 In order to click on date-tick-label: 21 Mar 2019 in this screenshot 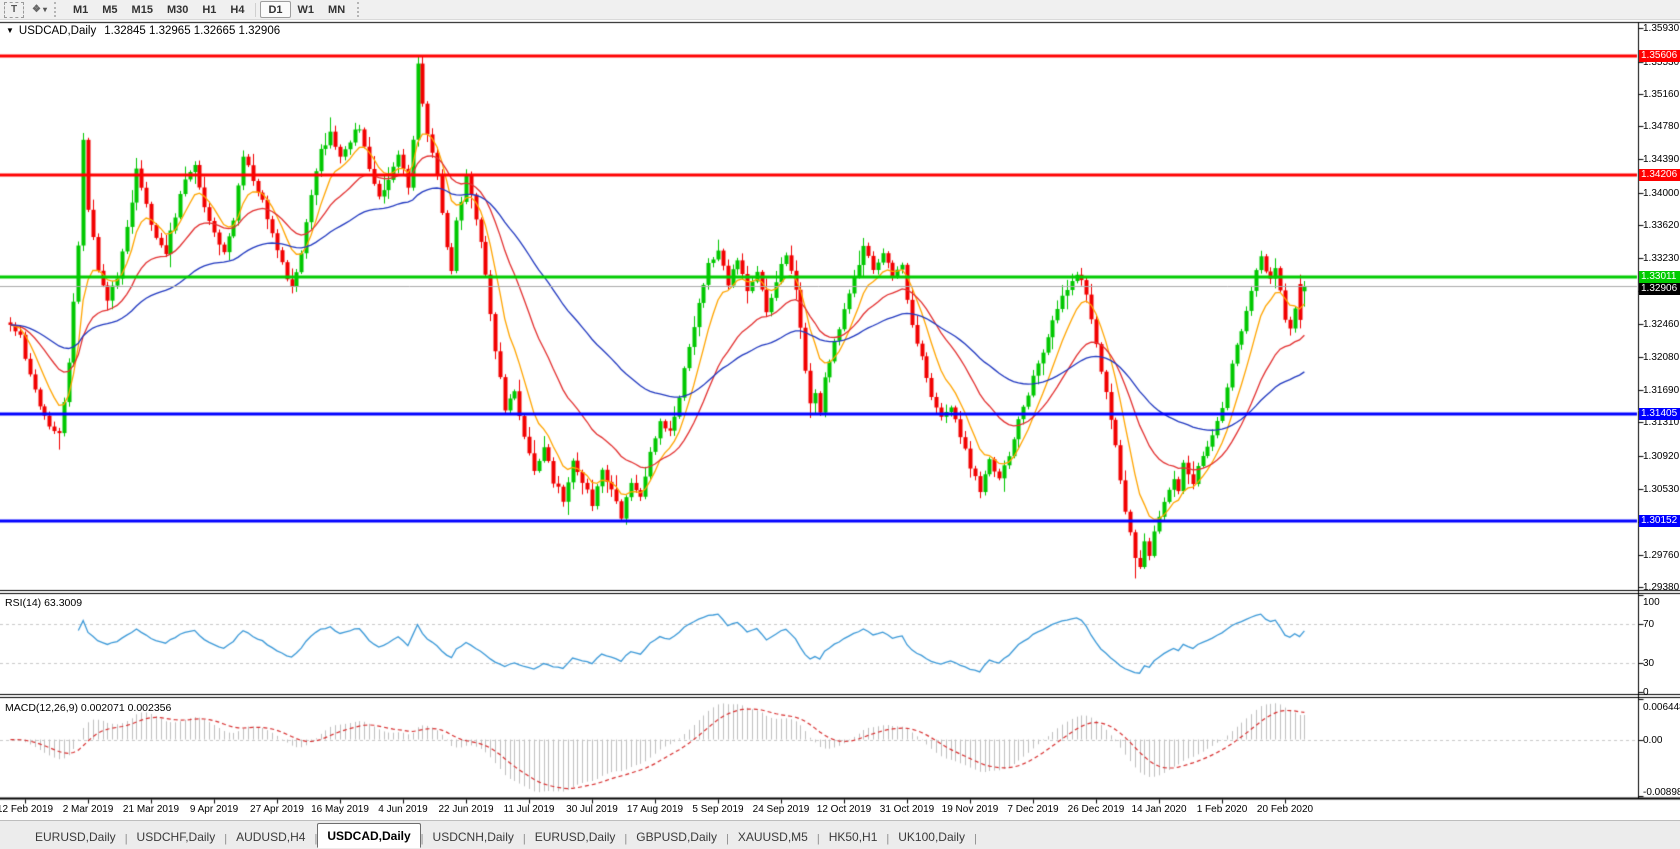, I will do `click(151, 809)`.